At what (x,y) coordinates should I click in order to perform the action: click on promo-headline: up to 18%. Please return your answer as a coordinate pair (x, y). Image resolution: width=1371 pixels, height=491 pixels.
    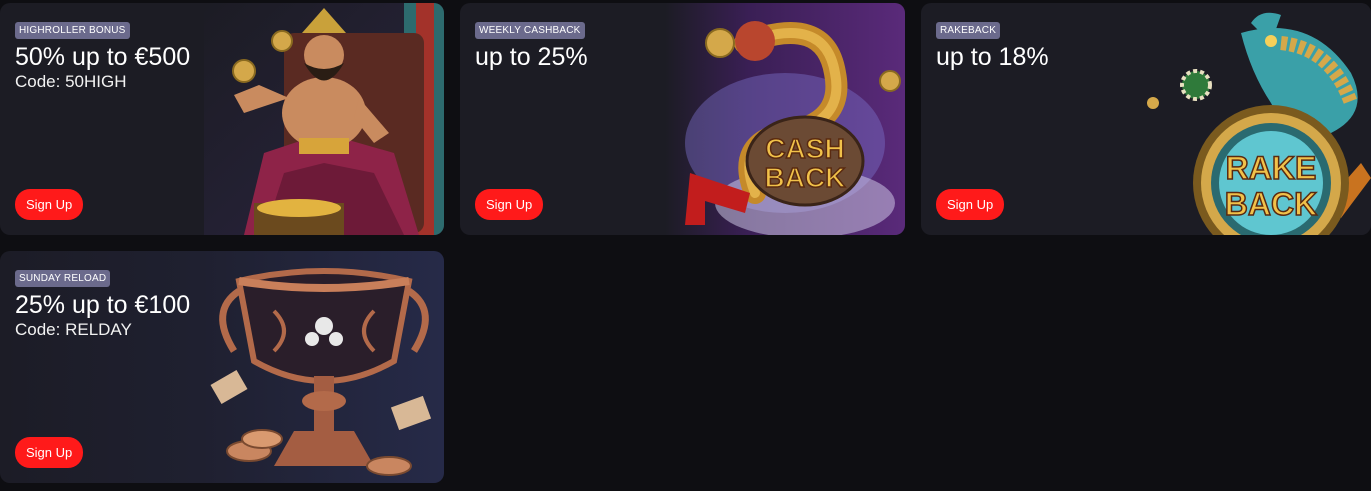
    Looking at the image, I should click on (992, 57).